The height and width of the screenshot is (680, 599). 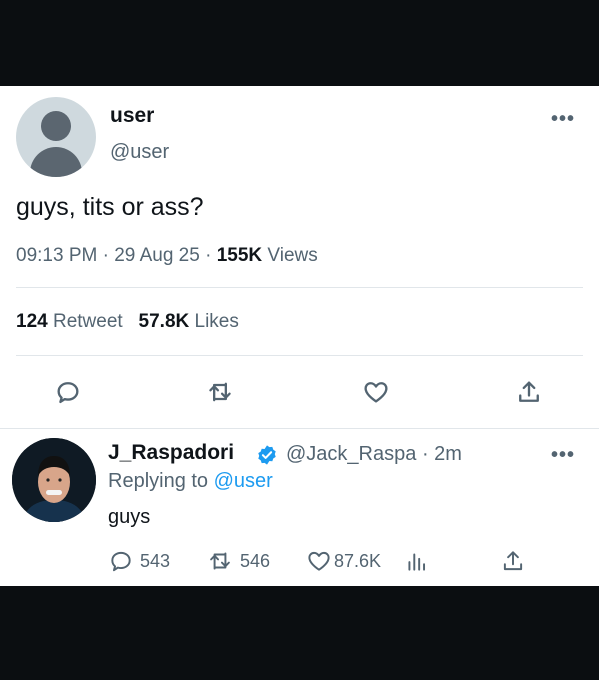 What do you see at coordinates (243, 481) in the screenshot?
I see `replying-to-link: @user` at bounding box center [243, 481].